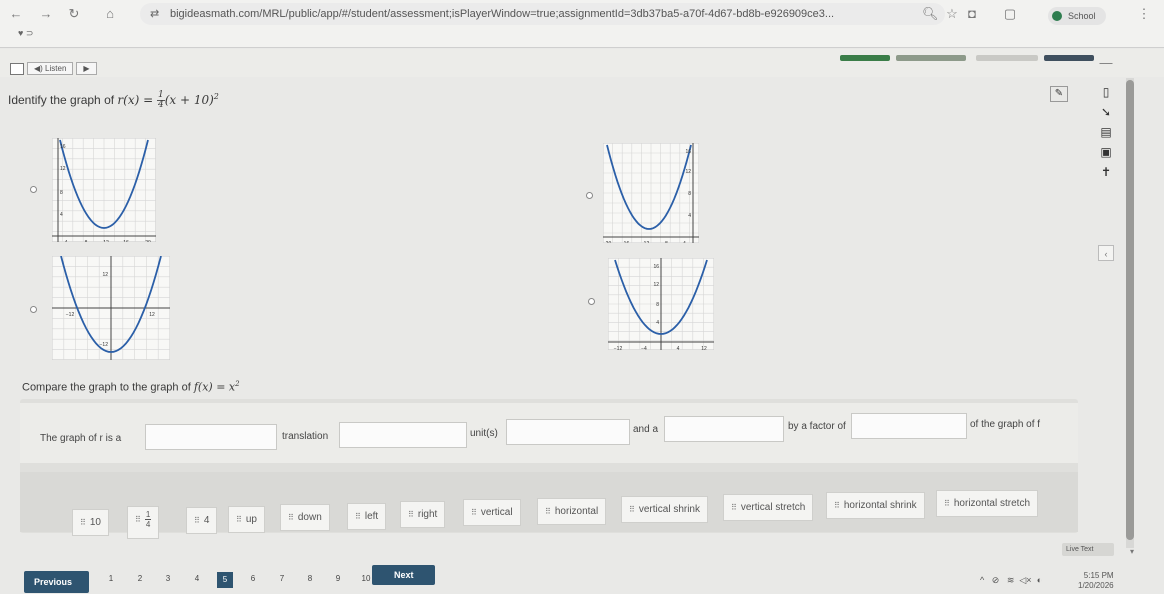 The image size is (1164, 594). Describe the element at coordinates (1106, 63) in the screenshot. I see `minimize-icon: —` at that location.